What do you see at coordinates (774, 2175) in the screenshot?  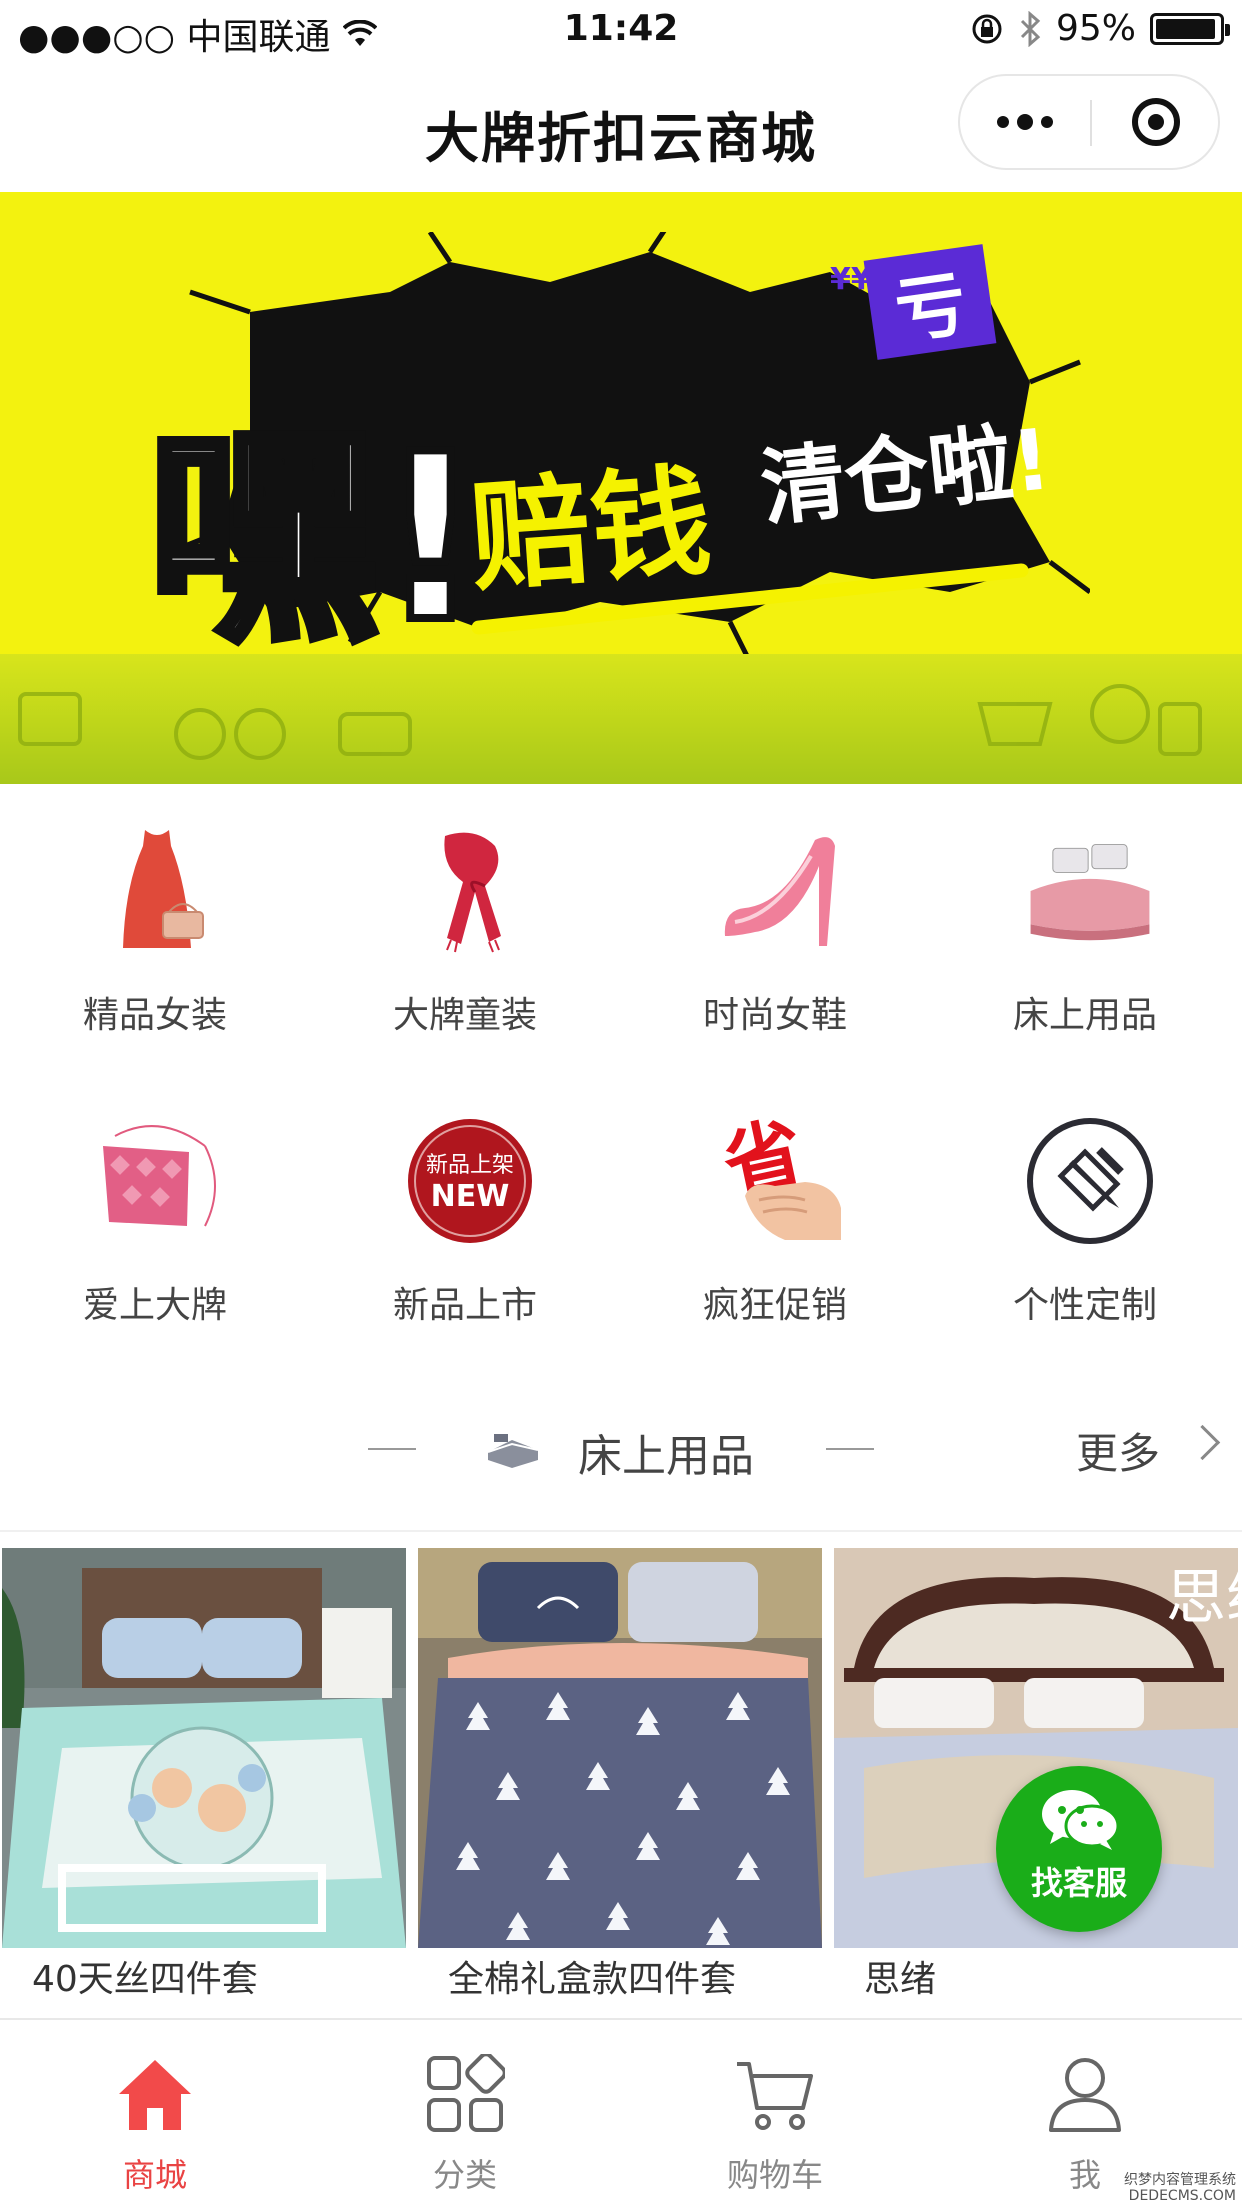 I see `tab-label: 购物车` at bounding box center [774, 2175].